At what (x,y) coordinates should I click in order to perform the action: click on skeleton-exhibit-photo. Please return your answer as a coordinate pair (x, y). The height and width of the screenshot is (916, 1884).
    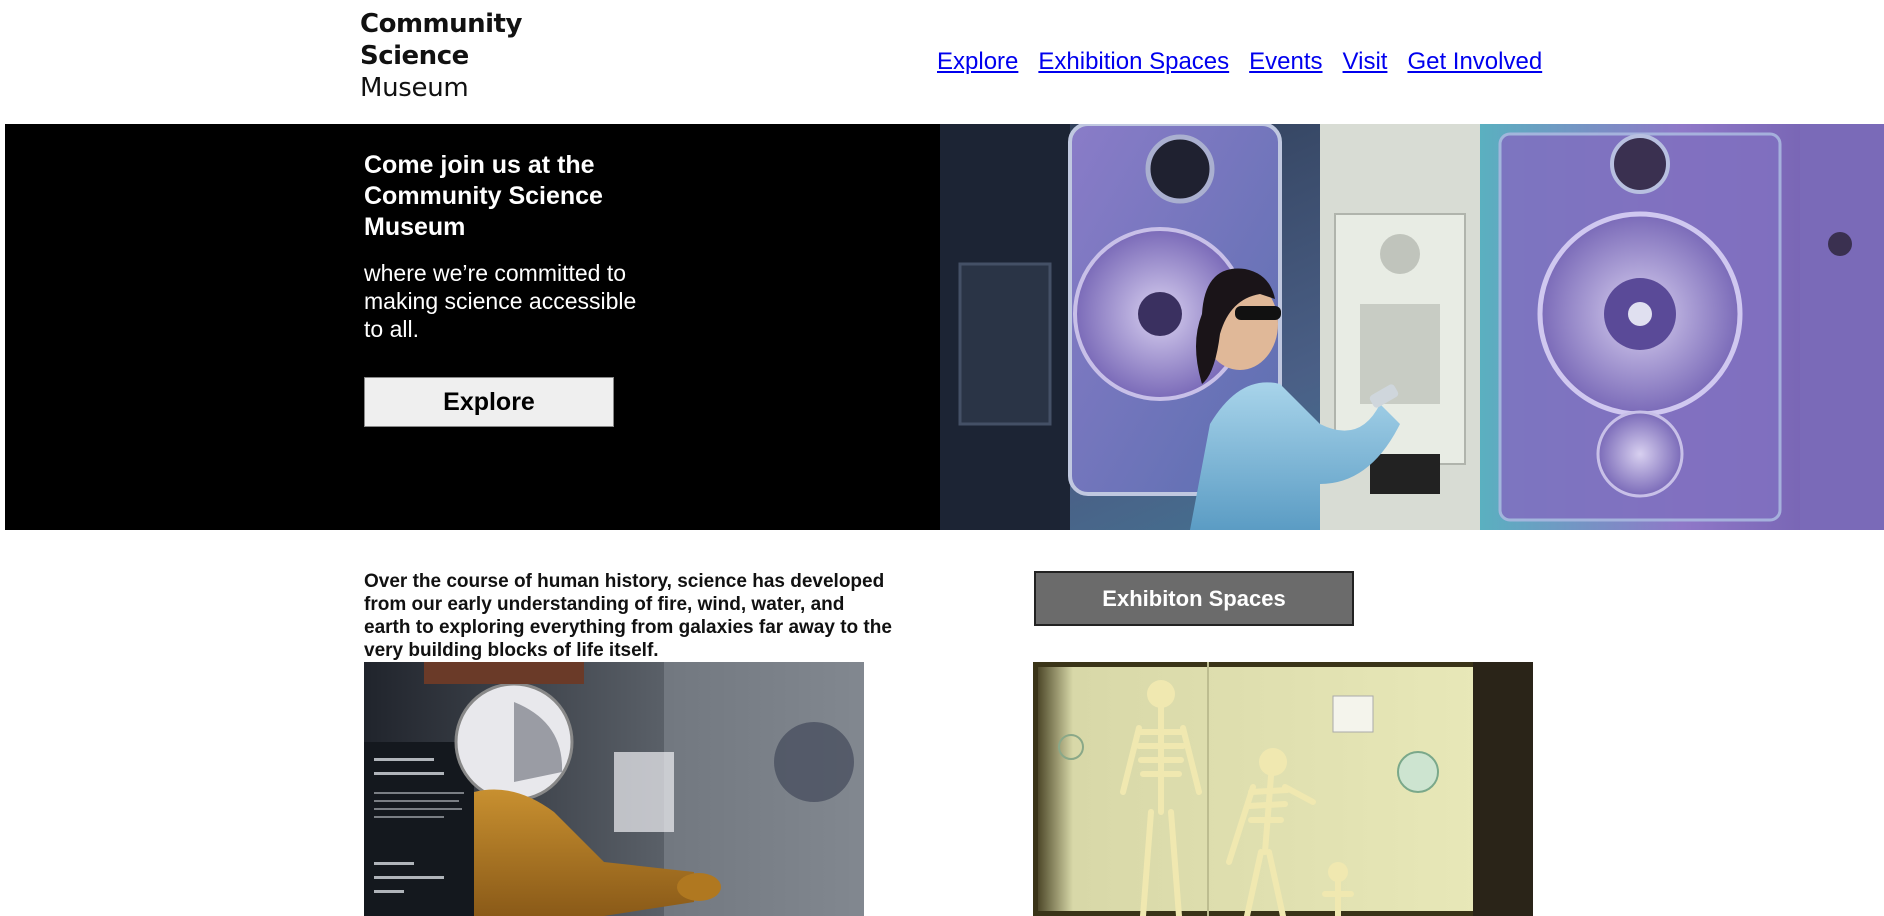
    Looking at the image, I should click on (1283, 789).